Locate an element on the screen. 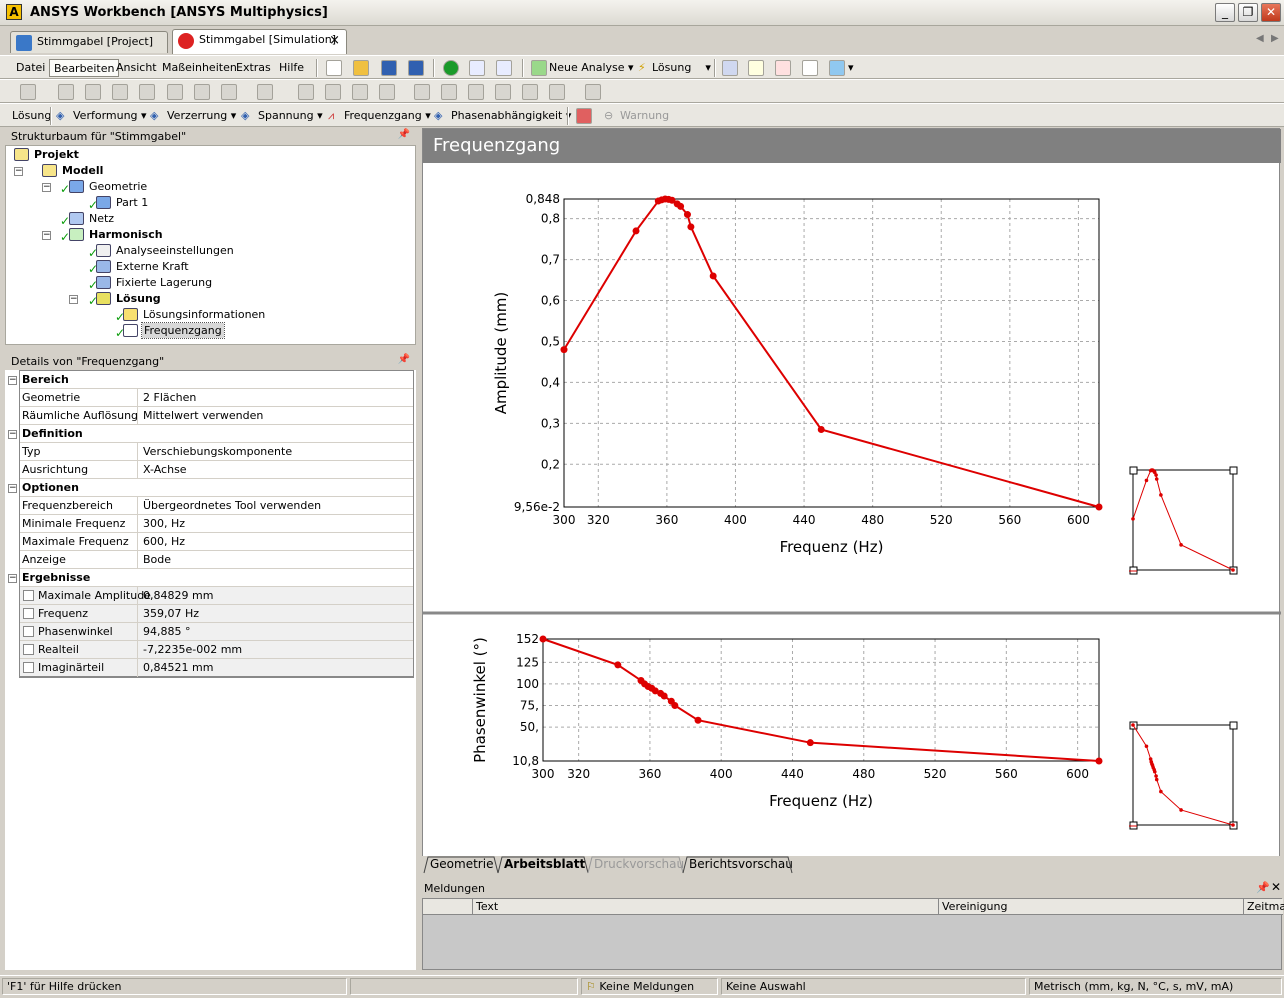  tree-node-part-1: Part 1 is located at coordinates (132, 202).